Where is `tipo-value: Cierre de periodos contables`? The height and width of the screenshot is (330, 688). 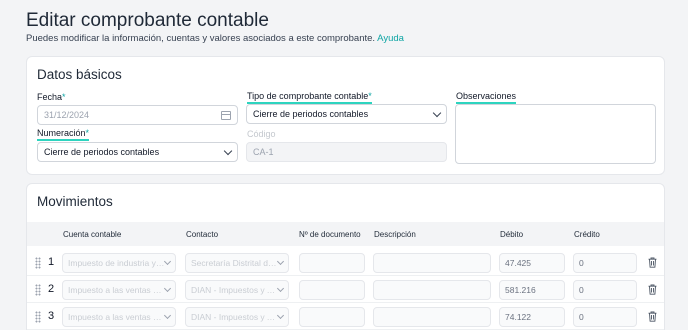 tipo-value: Cierre de periodos contables is located at coordinates (311, 114).